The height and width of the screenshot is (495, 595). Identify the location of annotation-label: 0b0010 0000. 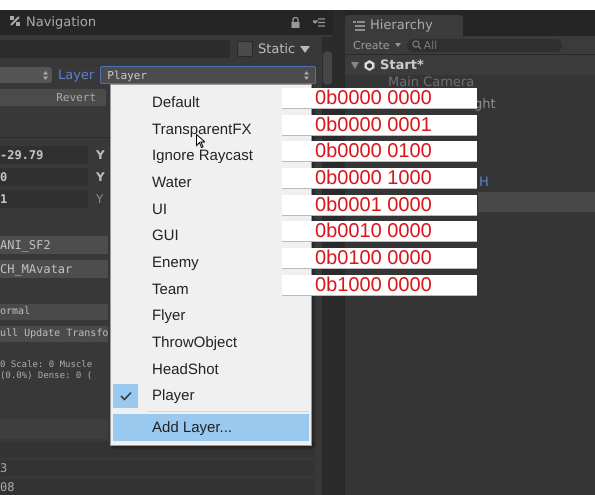
(379, 231).